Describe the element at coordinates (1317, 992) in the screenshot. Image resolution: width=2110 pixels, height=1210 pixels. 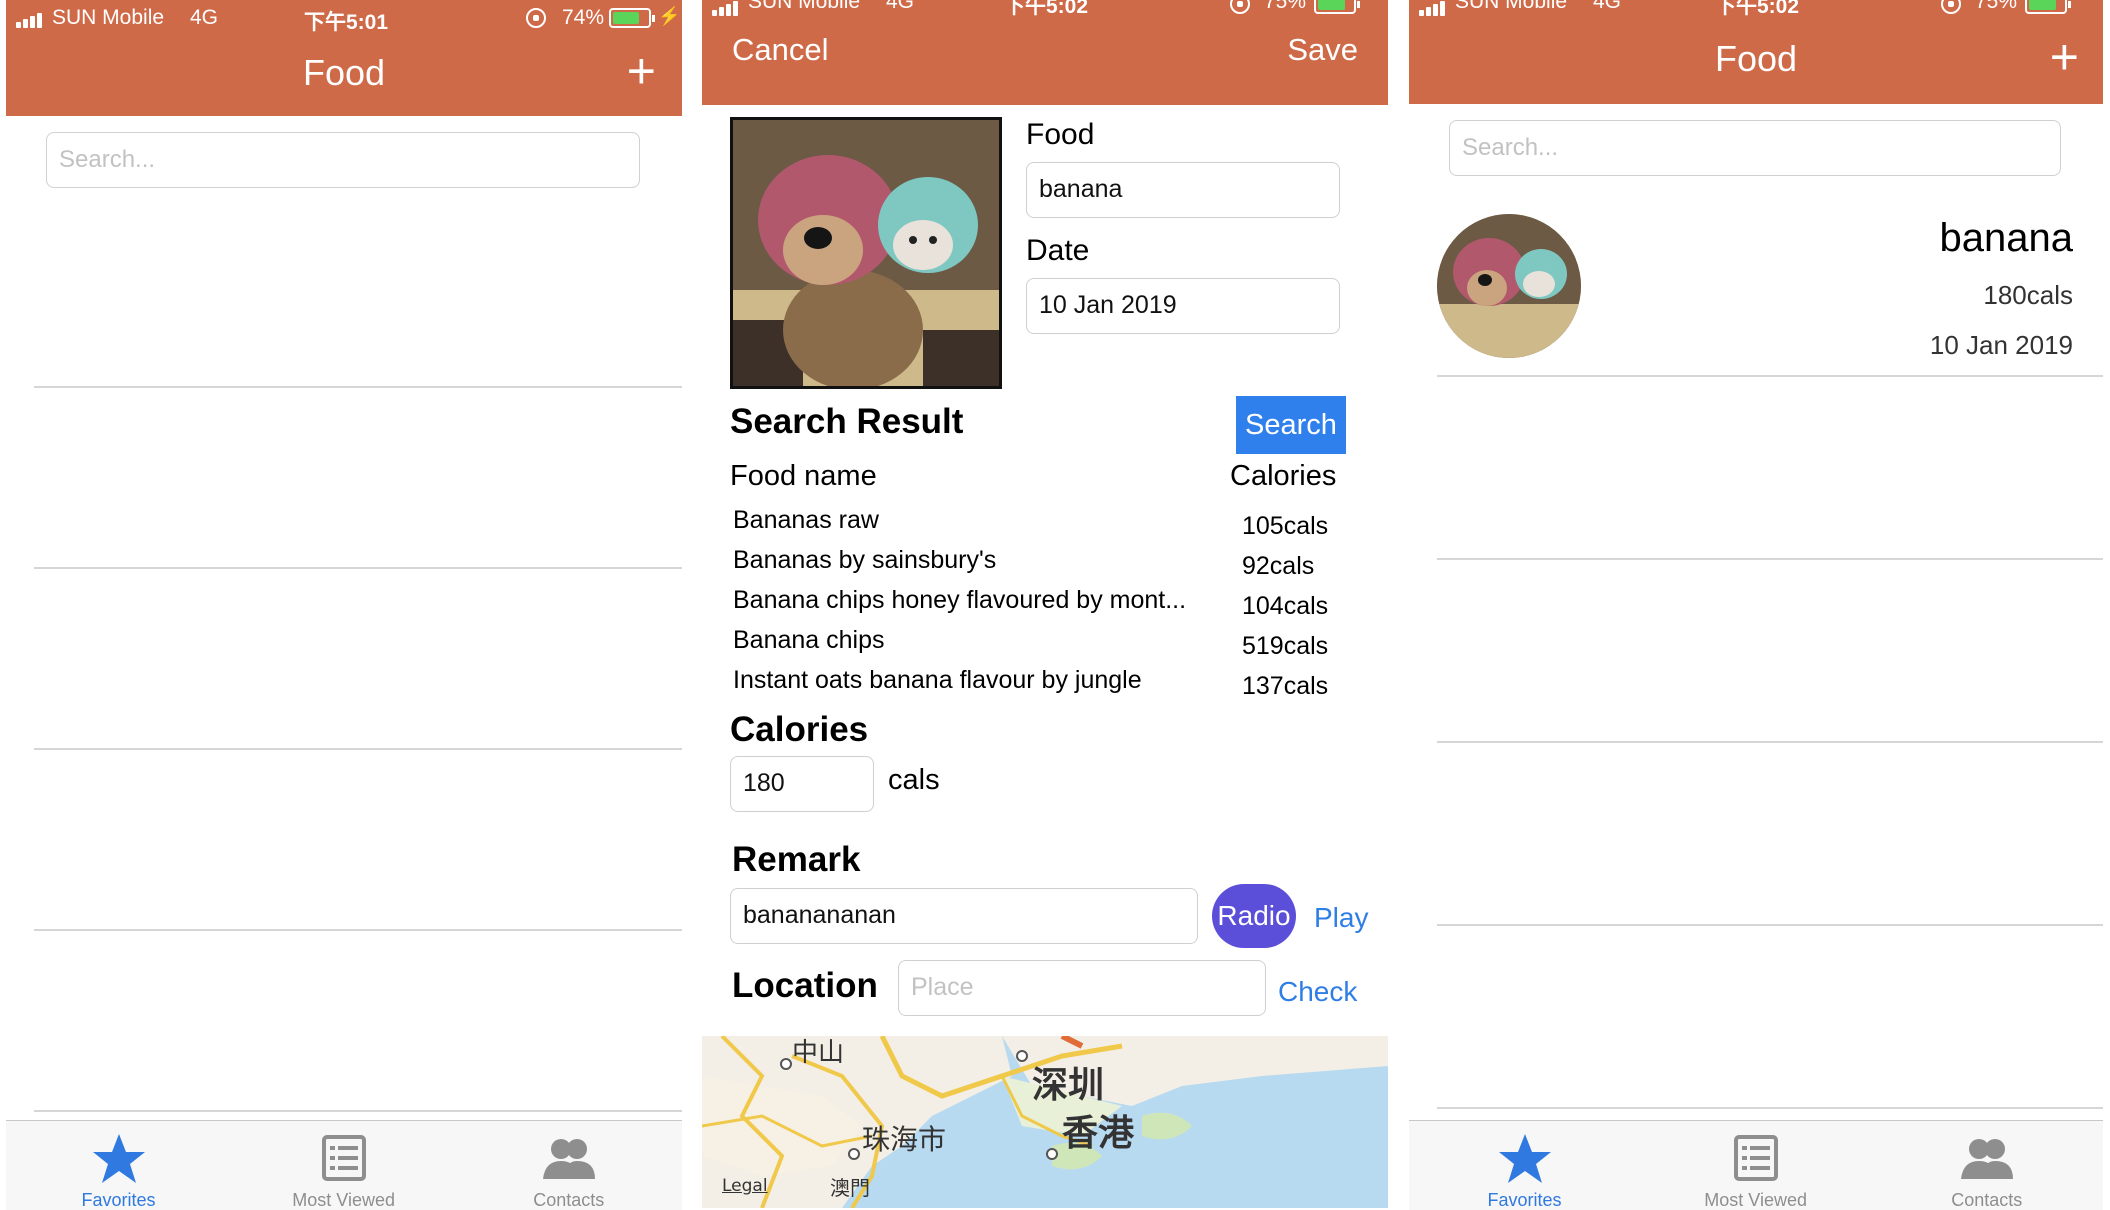
I see `check-link: Check` at that location.